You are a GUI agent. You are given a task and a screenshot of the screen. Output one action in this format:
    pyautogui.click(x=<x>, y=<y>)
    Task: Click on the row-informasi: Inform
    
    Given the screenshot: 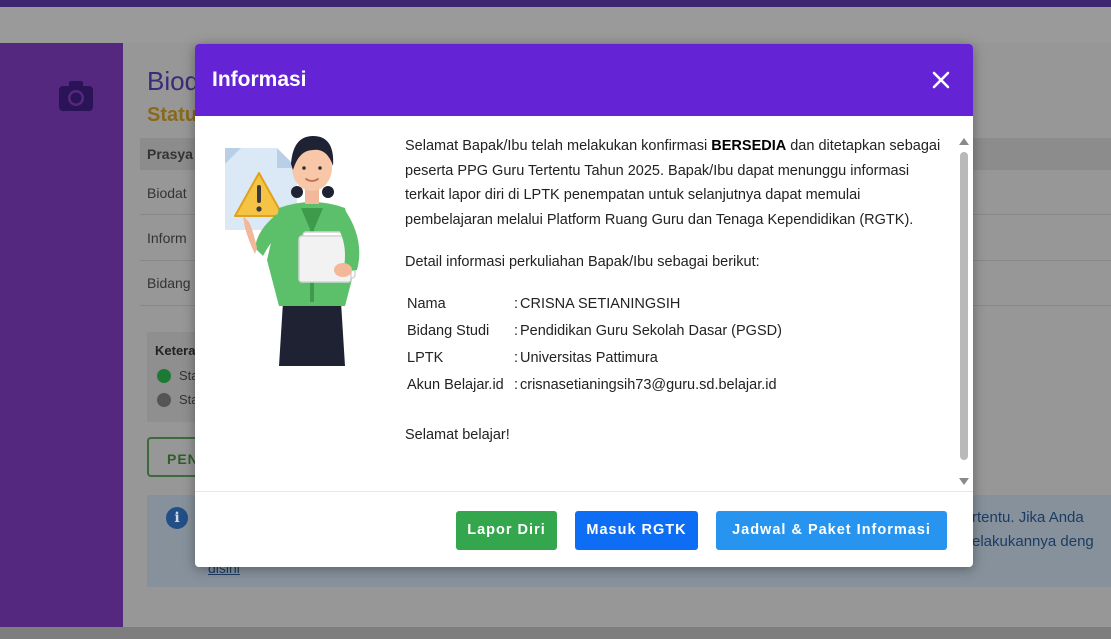 What is the action you would take?
    pyautogui.click(x=167, y=238)
    